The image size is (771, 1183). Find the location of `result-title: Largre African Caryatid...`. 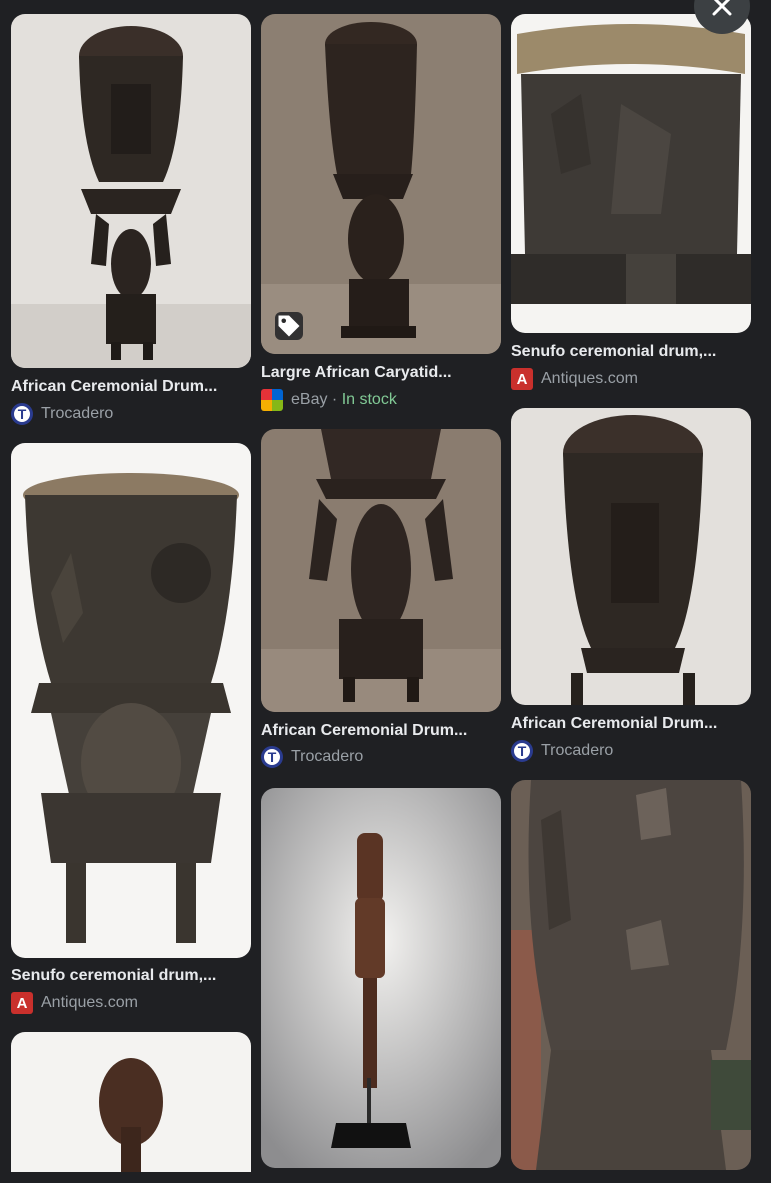

result-title: Largre African Caryatid... is located at coordinates (381, 373).